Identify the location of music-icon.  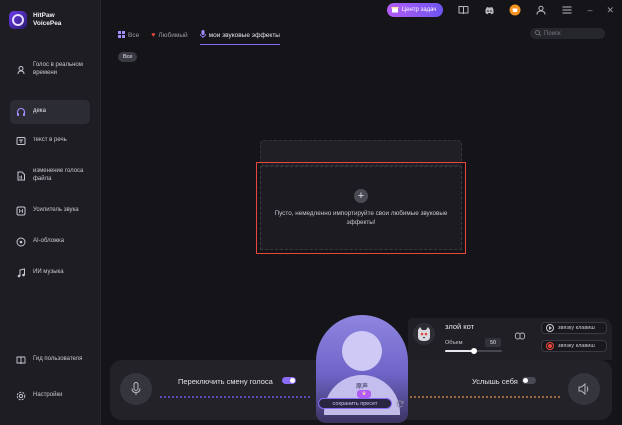
(21, 273).